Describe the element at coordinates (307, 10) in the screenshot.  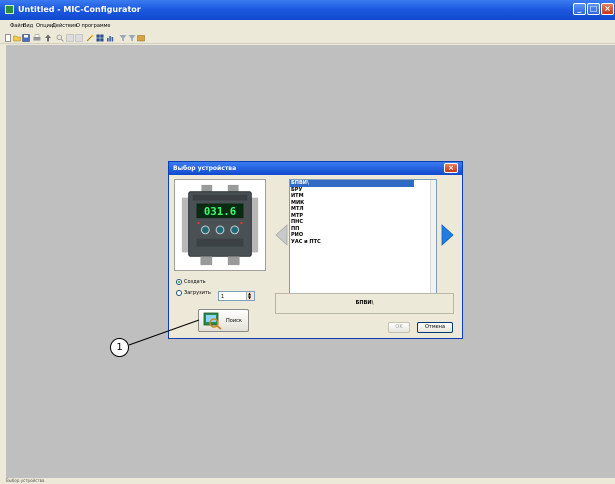
I see `window-titlebar: Untitled - MIC-Configurator _ □ ×` at that location.